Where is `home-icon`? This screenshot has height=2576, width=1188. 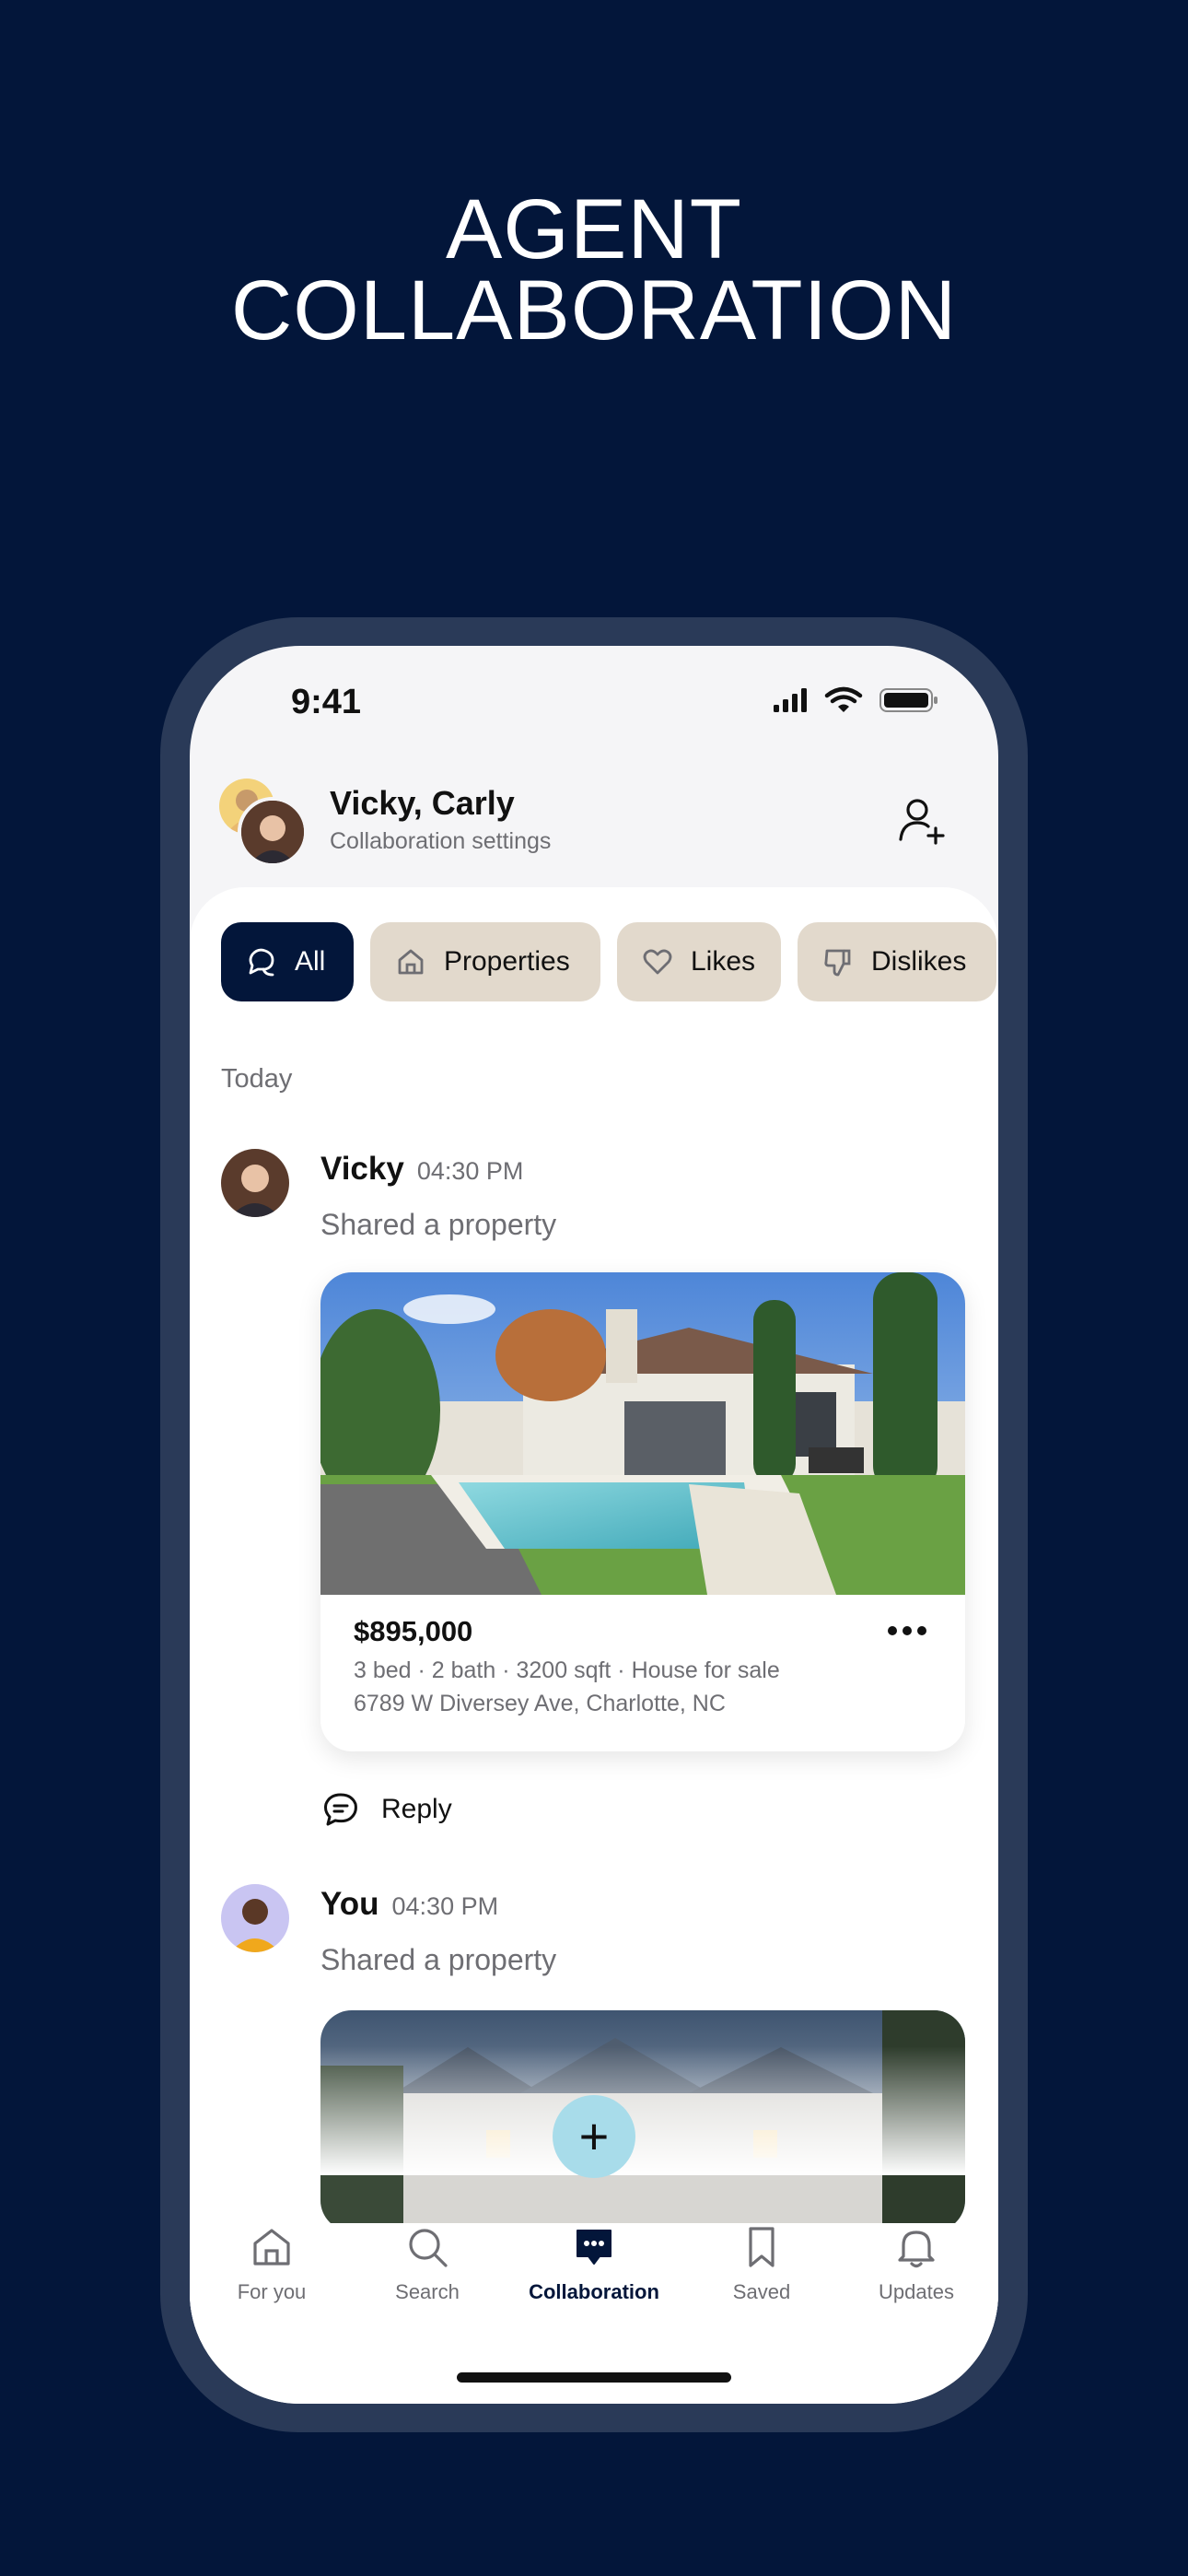
home-icon is located at coordinates (271, 2247).